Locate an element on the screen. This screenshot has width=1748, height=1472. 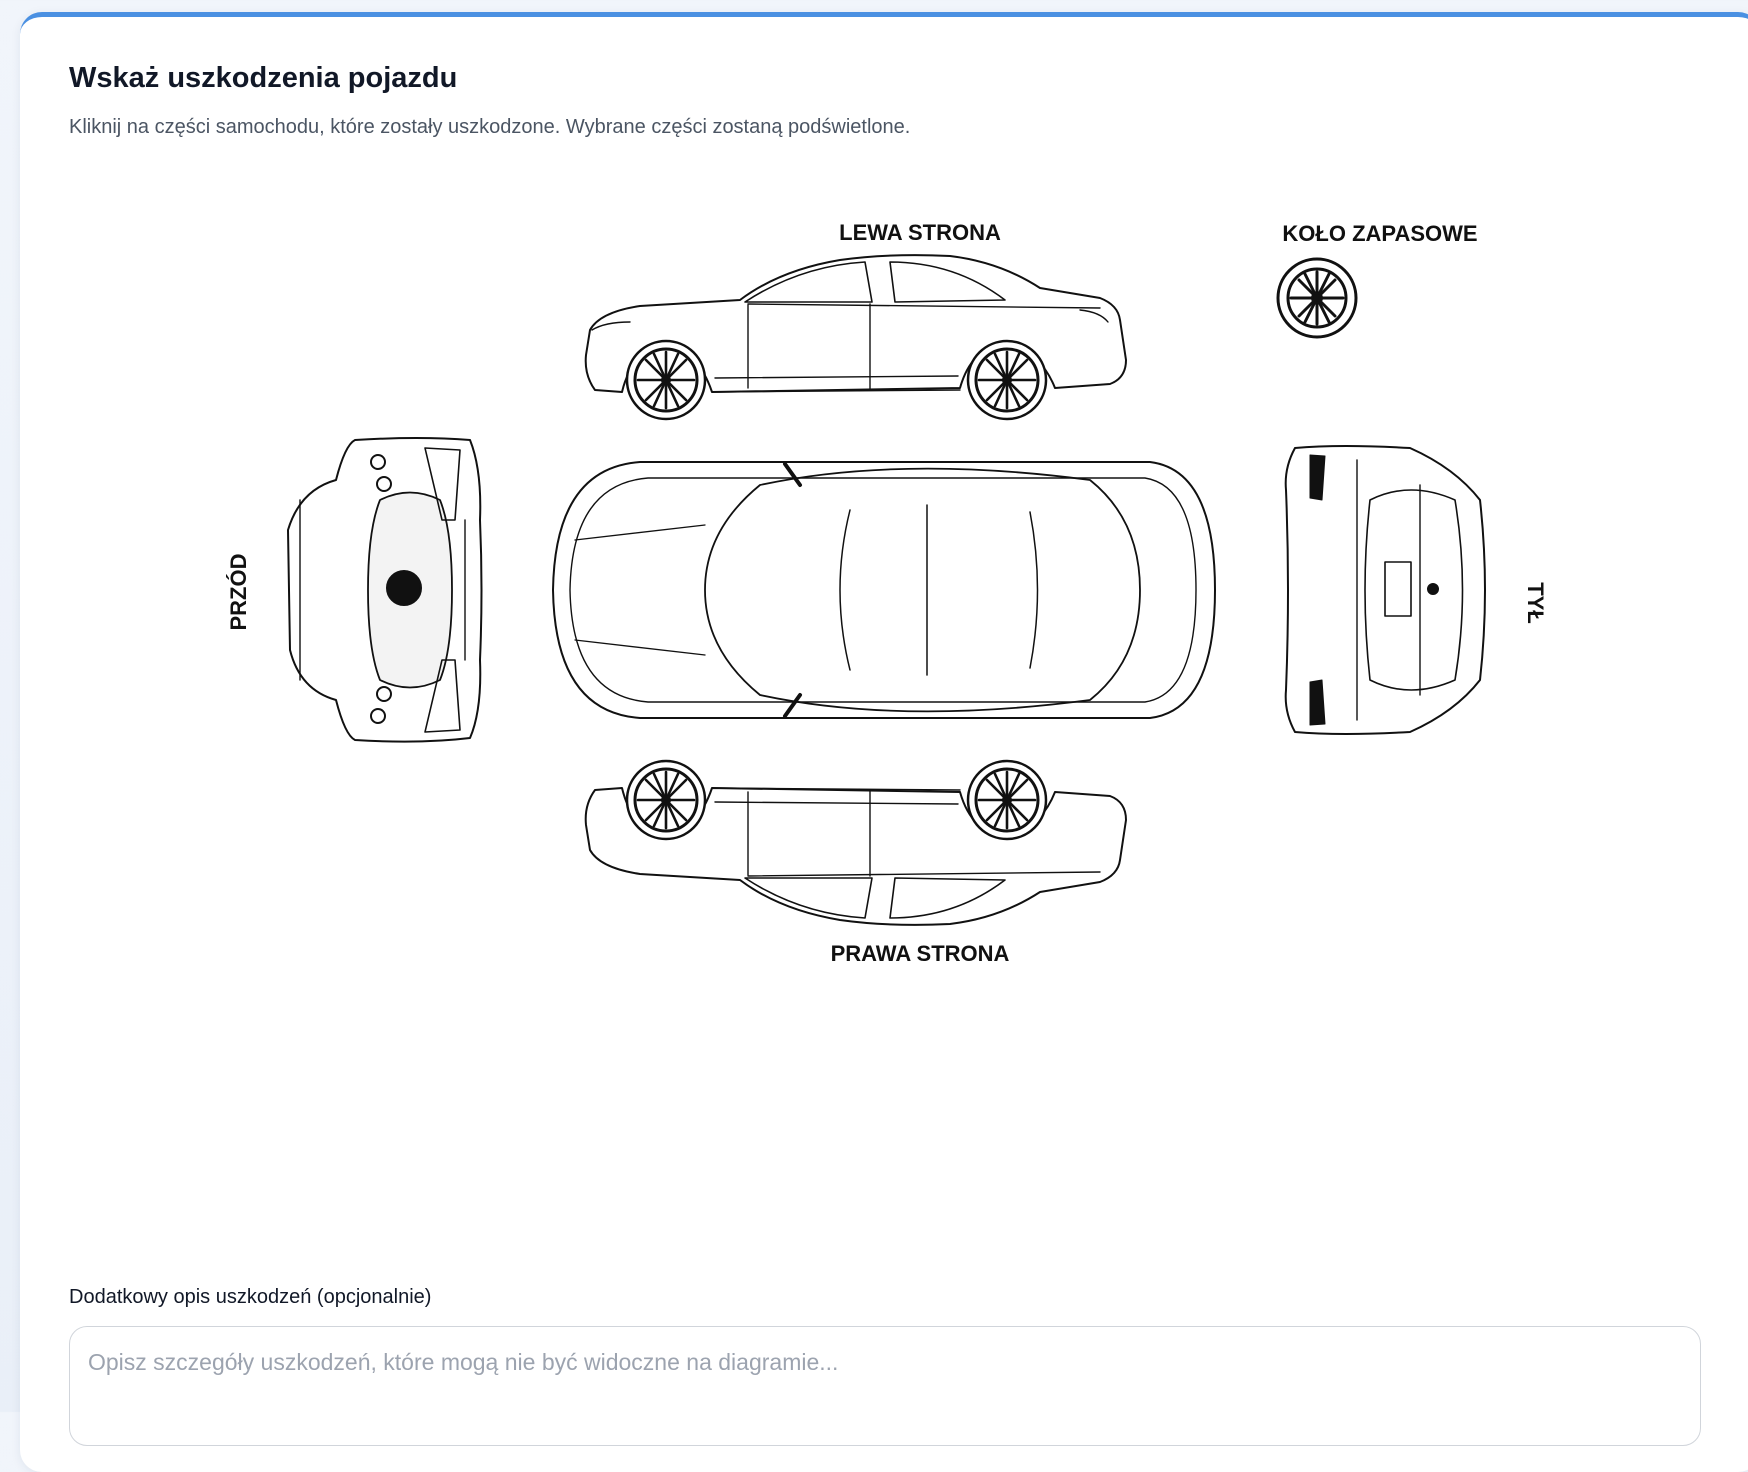
car-front-view is located at coordinates (385, 590).